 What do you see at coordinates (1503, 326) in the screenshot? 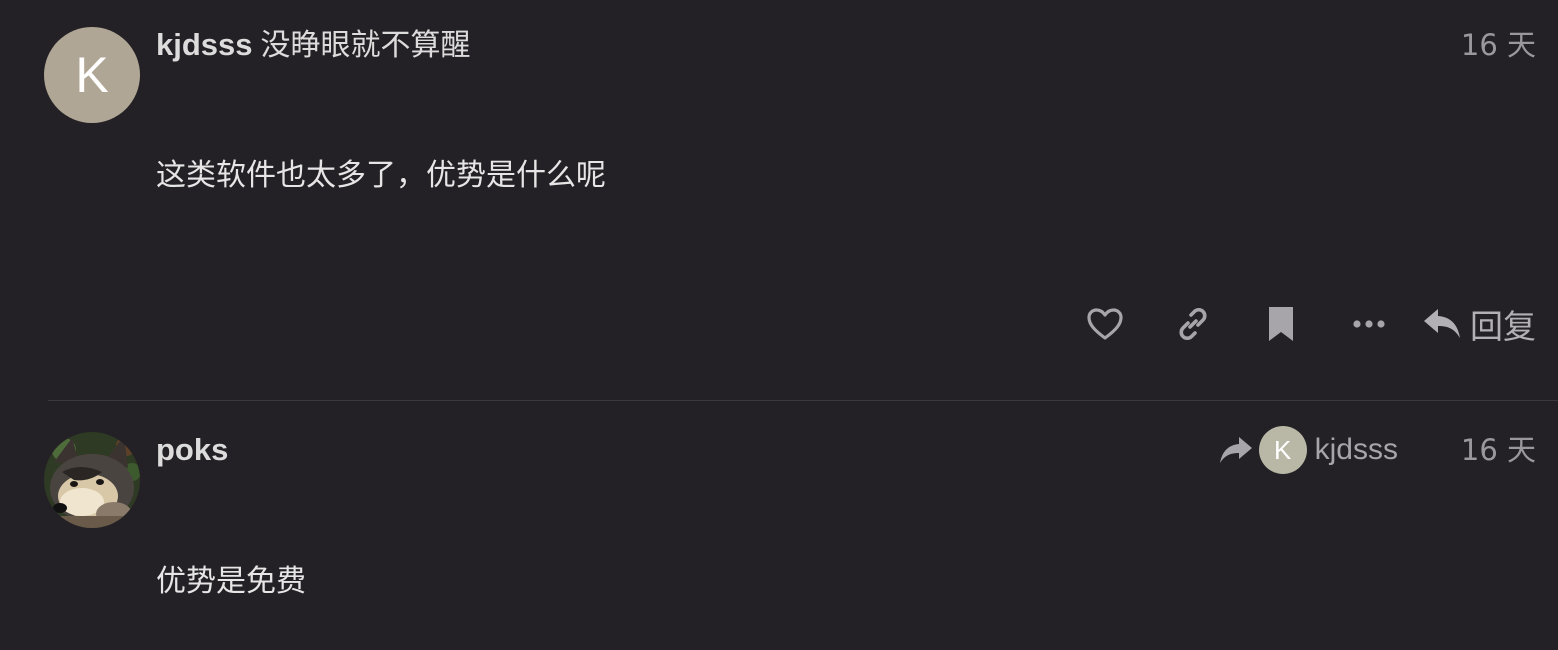
I see `reply-label: 回复` at bounding box center [1503, 326].